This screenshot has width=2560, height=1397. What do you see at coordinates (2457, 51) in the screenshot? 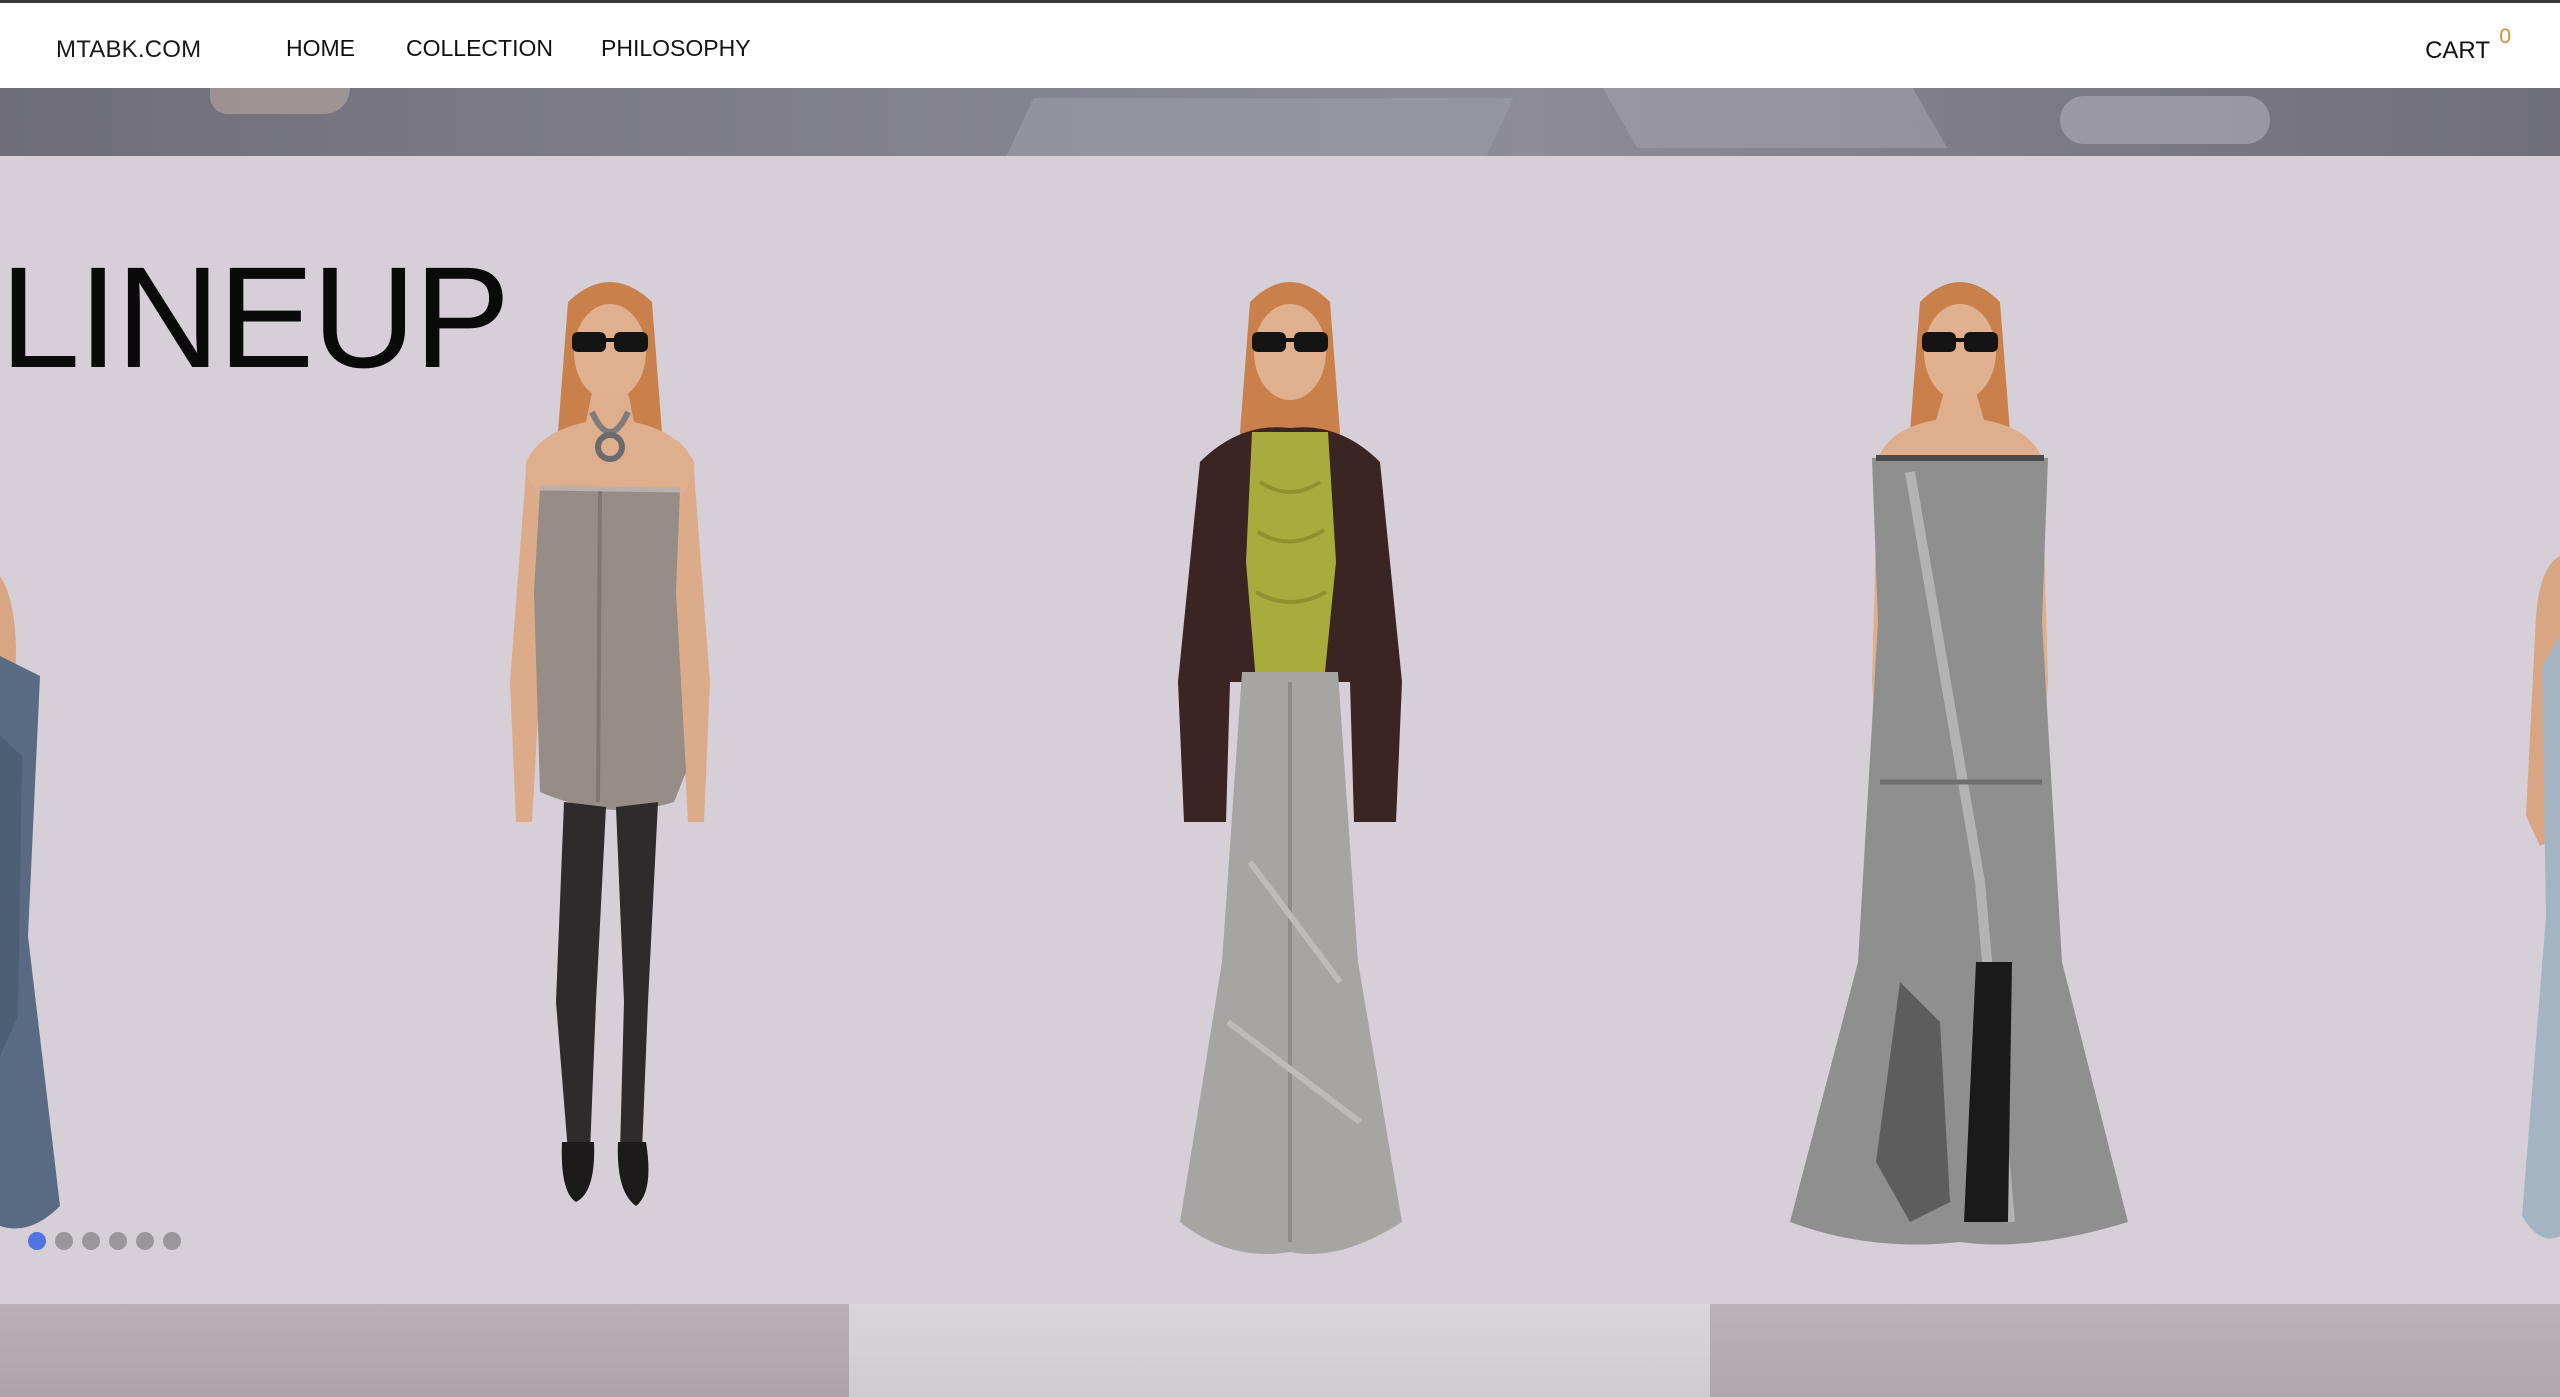
I see `cart-link: CART` at bounding box center [2457, 51].